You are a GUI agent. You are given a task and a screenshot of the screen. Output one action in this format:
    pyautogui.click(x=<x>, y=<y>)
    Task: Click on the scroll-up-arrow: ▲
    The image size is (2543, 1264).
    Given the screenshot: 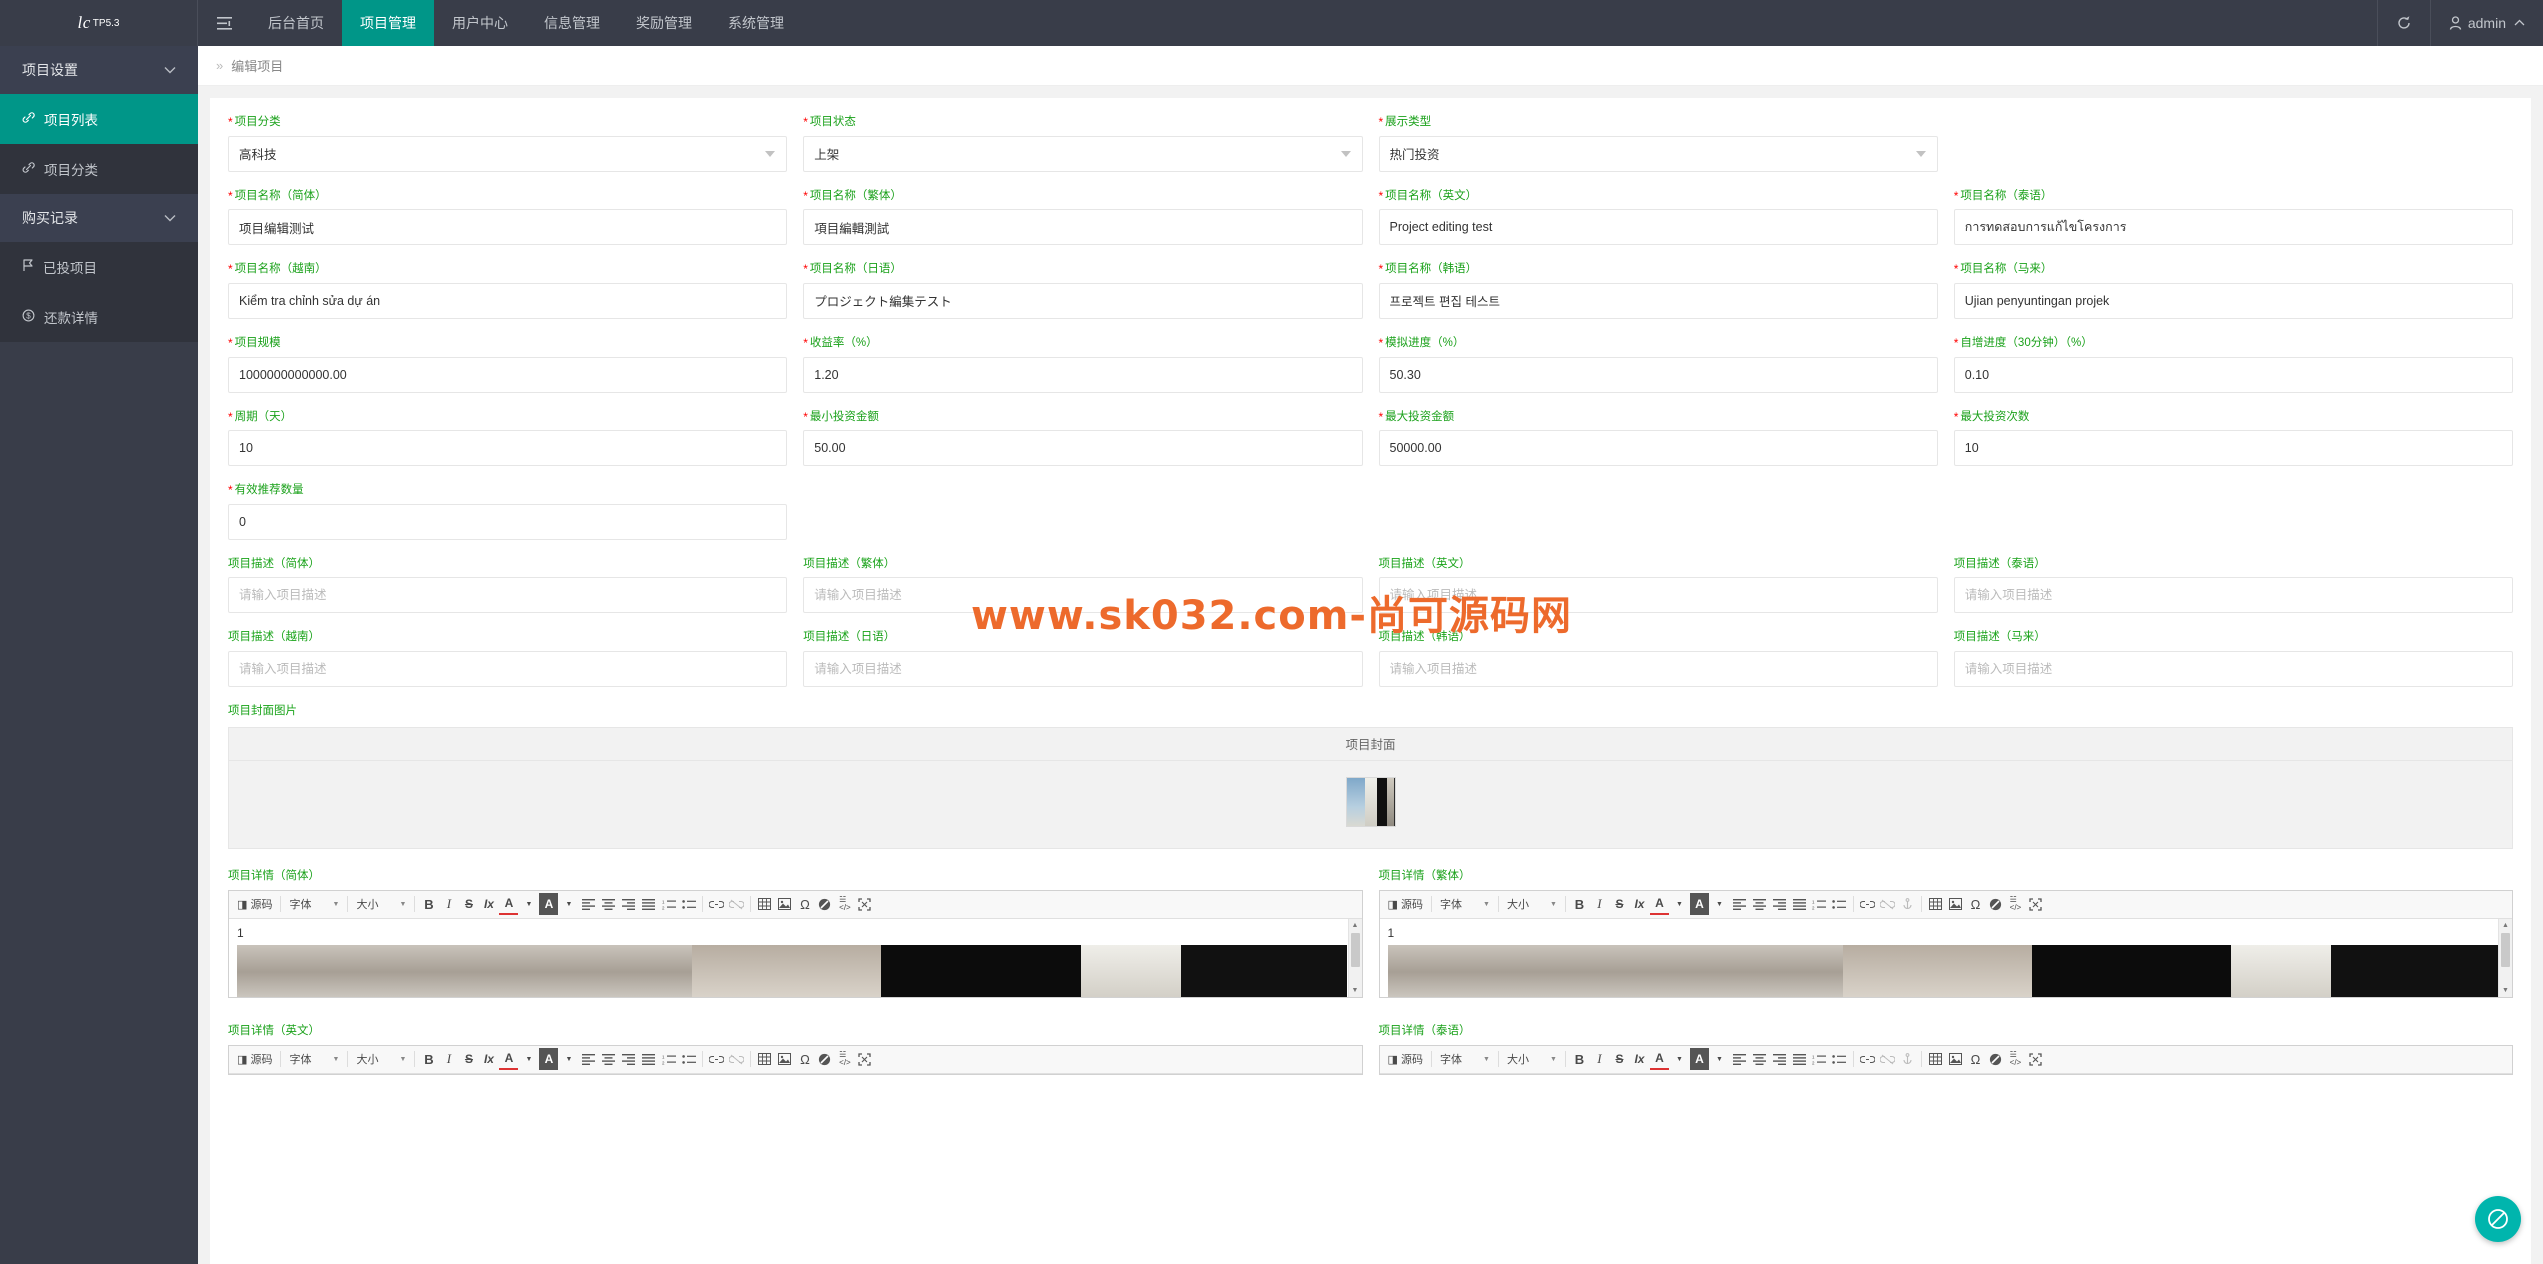 What is the action you would take?
    pyautogui.click(x=1355, y=925)
    